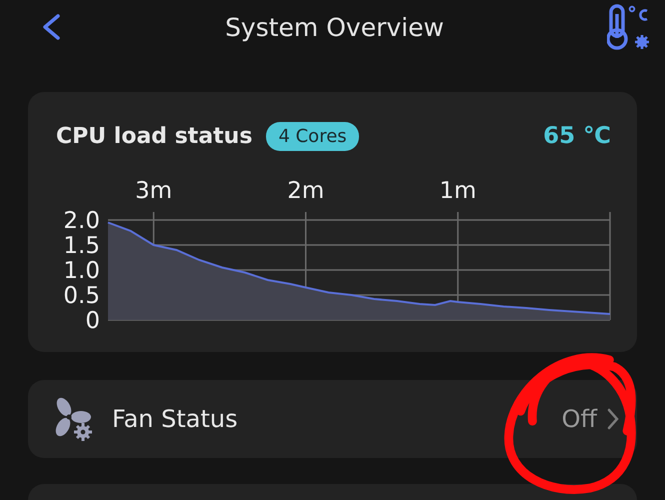  Describe the element at coordinates (577, 136) in the screenshot. I see `temperature-reading: 65 ℃` at that location.